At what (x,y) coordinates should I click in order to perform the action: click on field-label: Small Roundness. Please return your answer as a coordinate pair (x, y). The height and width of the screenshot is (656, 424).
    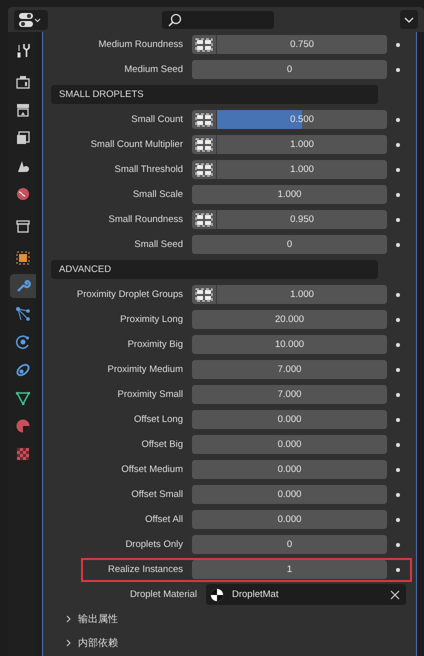
    Looking at the image, I should click on (145, 219).